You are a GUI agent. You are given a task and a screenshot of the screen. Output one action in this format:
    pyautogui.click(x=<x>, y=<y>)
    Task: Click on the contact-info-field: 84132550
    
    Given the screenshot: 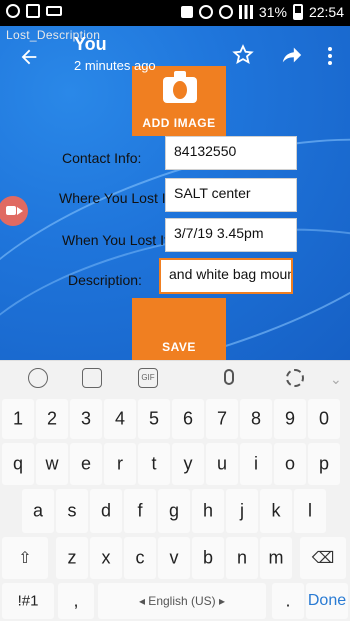 What is the action you would take?
    pyautogui.click(x=231, y=153)
    